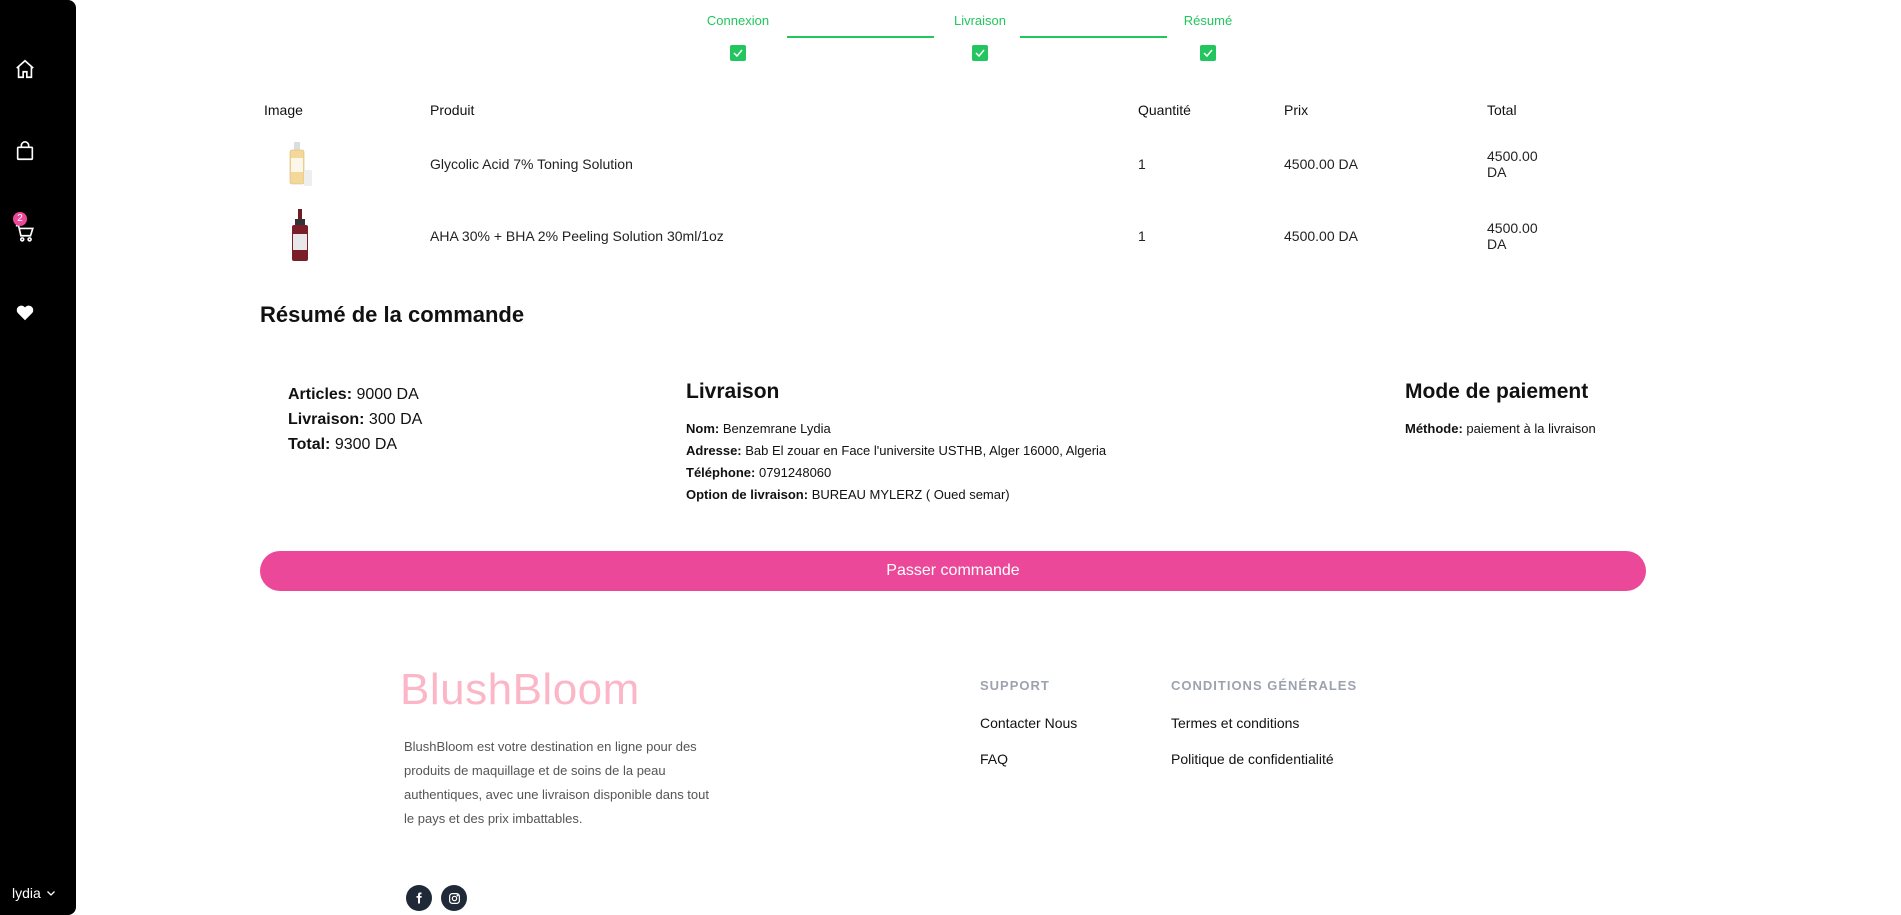 Image resolution: width=1901 pixels, height=915 pixels. Describe the element at coordinates (392, 314) in the screenshot. I see `order-summary-title: Résumé de la commande` at that location.